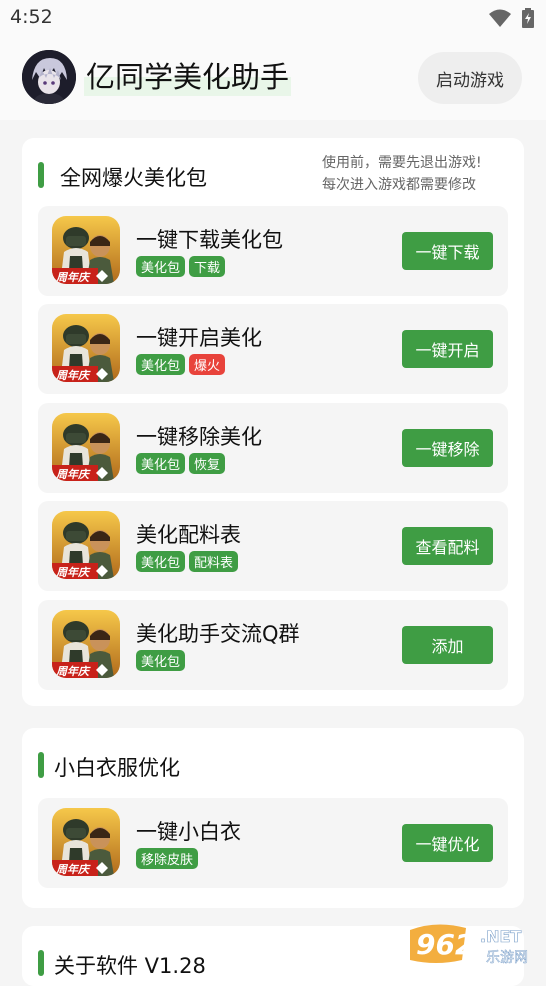 This screenshot has height=986, width=546. Describe the element at coordinates (399, 185) in the screenshot. I see `usage-note-line: 每次进入游戏都需要修改` at that location.